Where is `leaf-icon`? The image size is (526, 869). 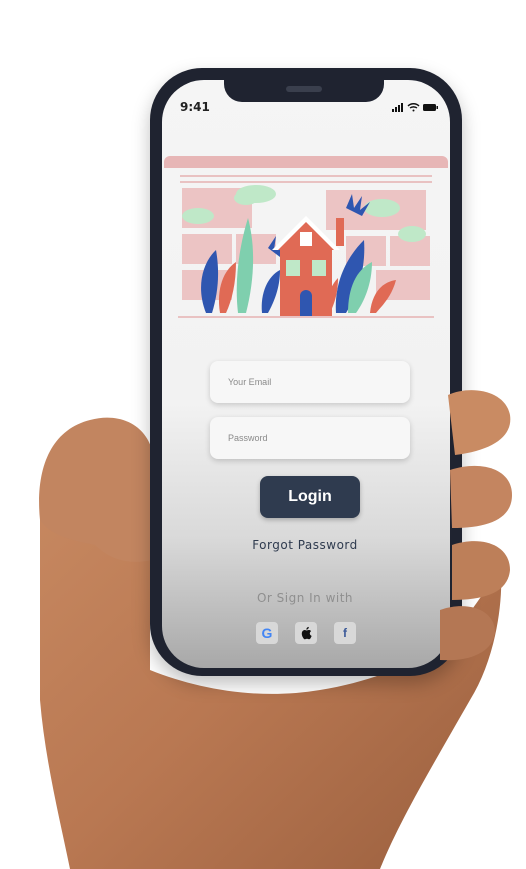 leaf-icon is located at coordinates (245, 265).